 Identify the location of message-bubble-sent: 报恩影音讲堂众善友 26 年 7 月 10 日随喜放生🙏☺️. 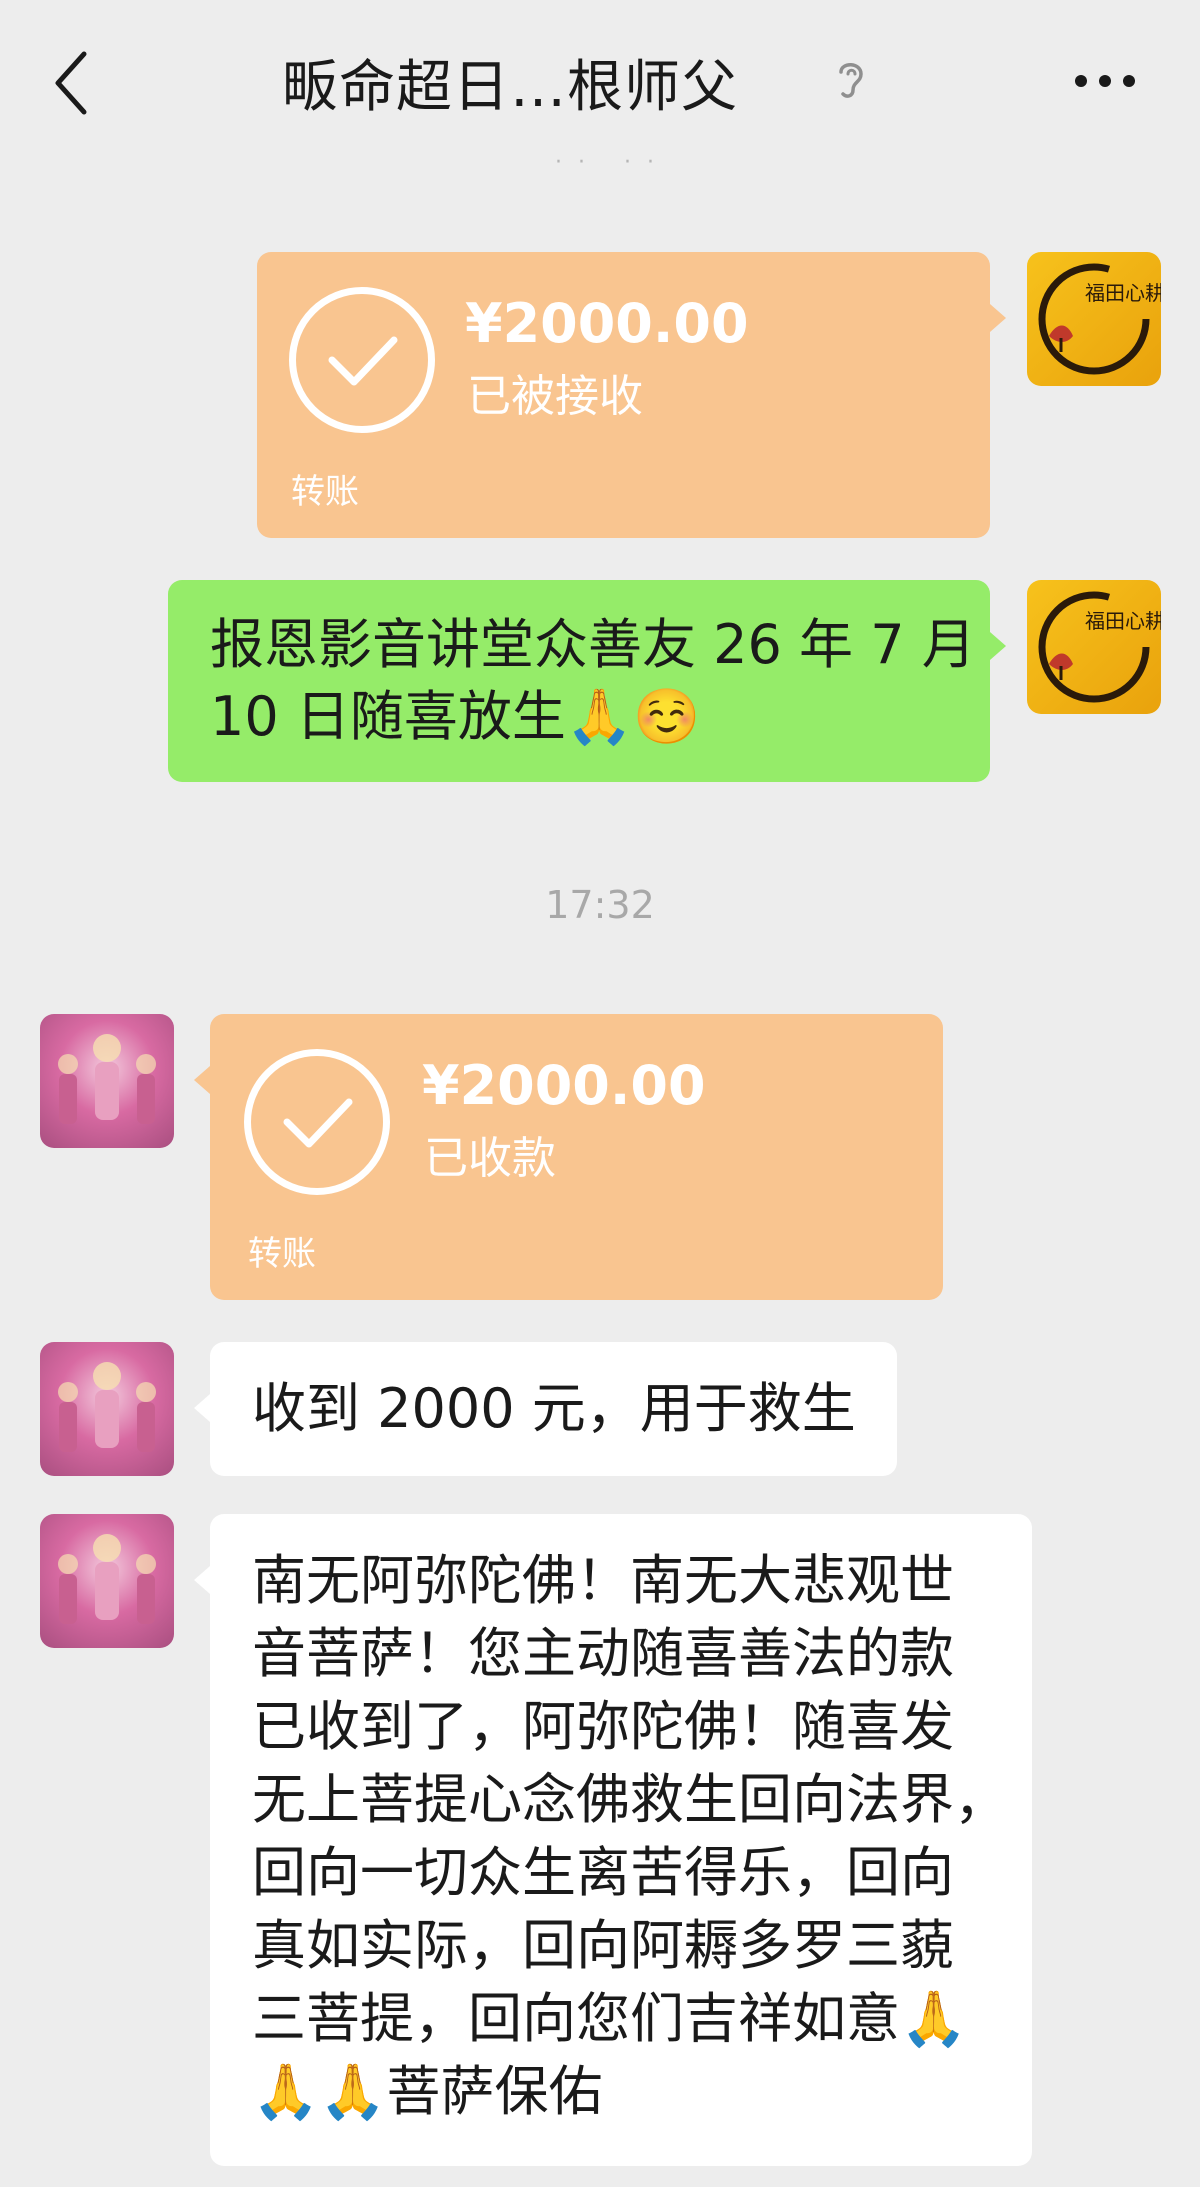
(579, 681).